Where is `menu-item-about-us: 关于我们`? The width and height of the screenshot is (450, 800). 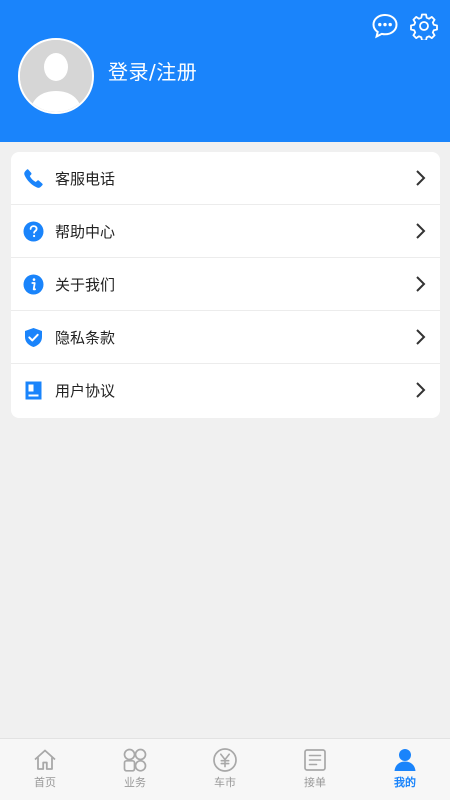 menu-item-about-us: 关于我们 is located at coordinates (225, 284).